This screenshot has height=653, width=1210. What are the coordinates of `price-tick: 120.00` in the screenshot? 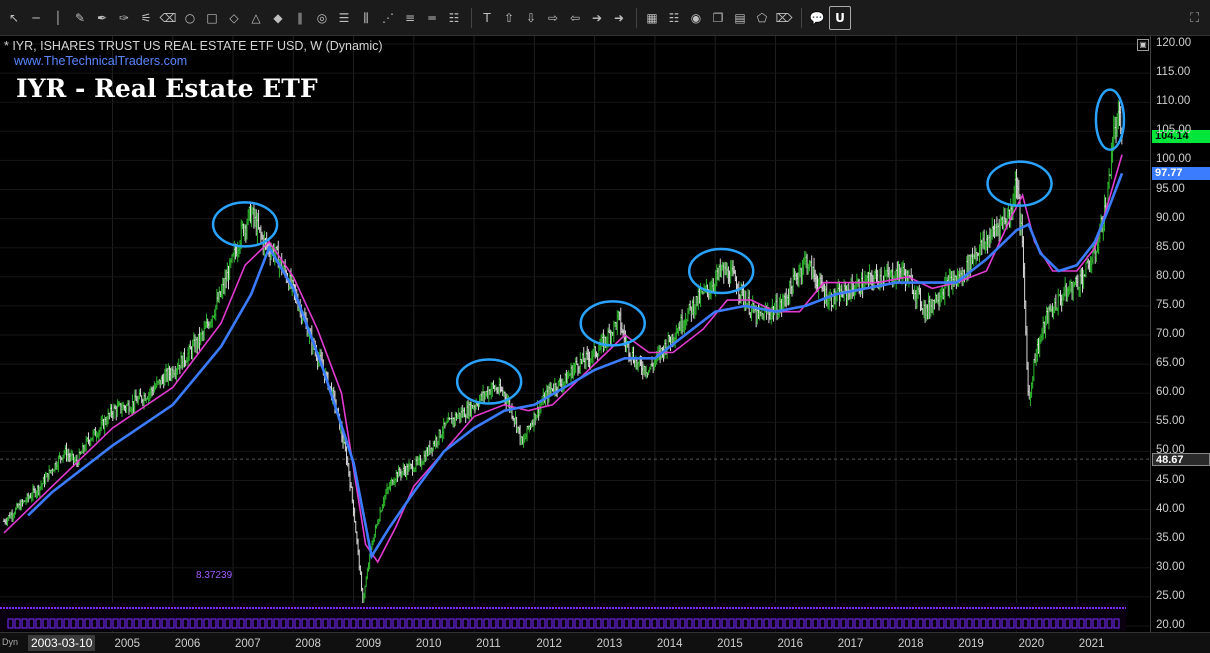 It's located at (1174, 43).